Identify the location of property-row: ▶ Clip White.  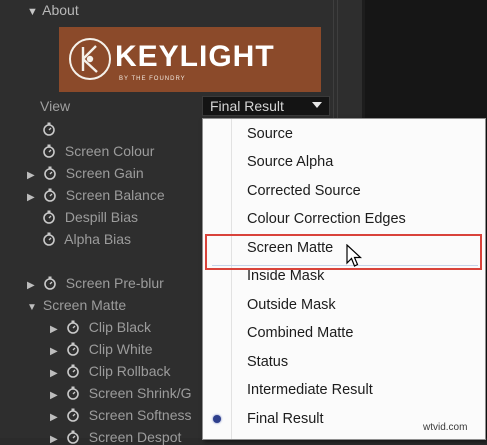
(101, 349).